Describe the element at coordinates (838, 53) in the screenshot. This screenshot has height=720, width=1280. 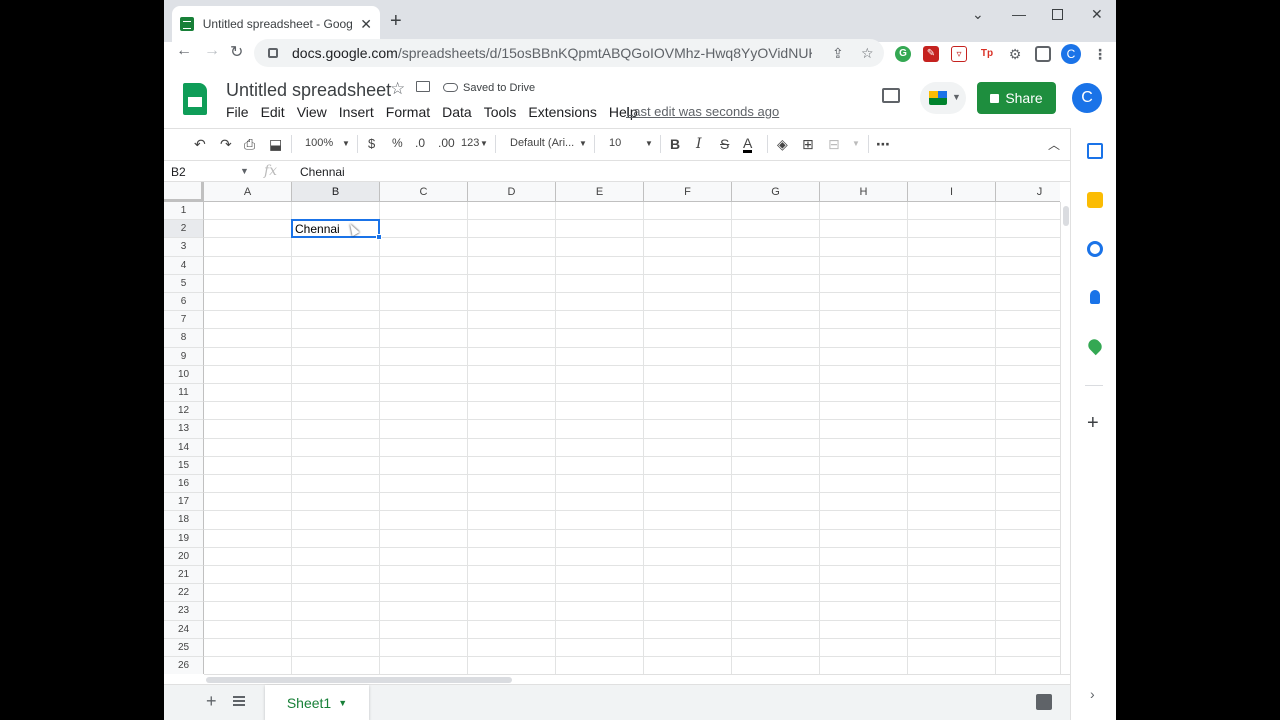
I see `share-page-icon: ⇪` at that location.